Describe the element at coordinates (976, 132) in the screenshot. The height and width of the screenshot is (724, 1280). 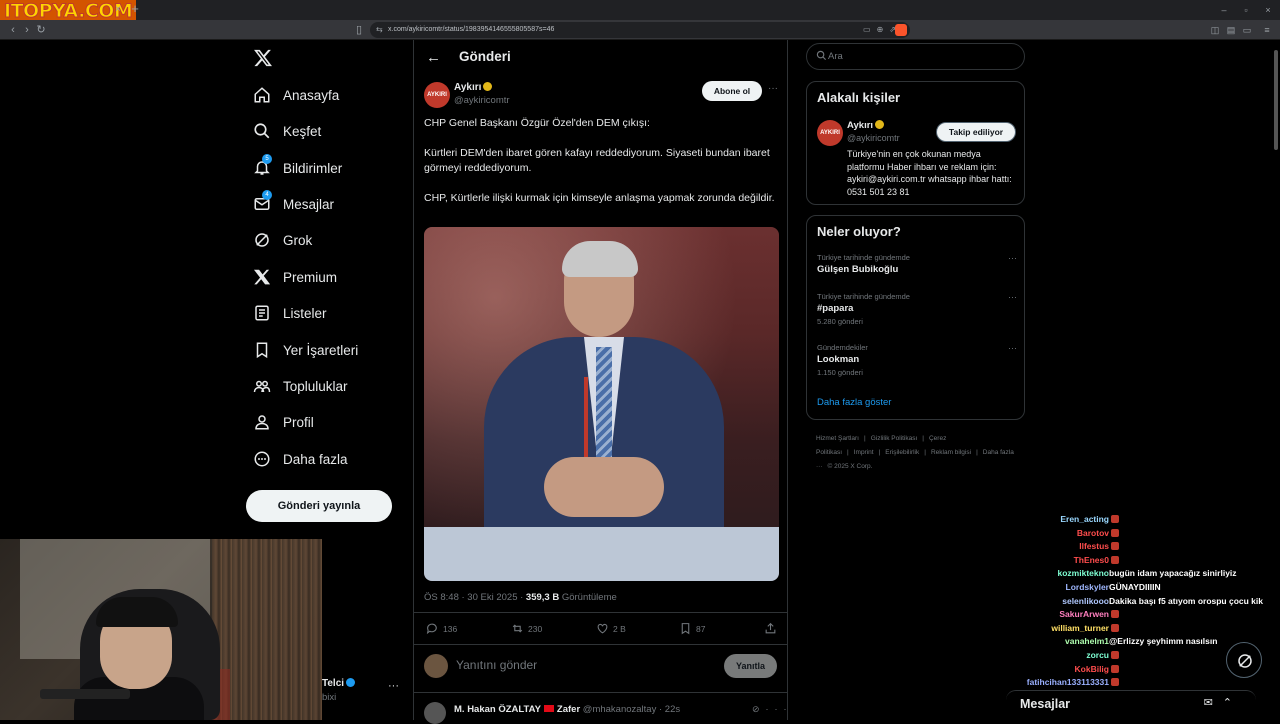
I see `following-button: Takip ediliyor` at that location.